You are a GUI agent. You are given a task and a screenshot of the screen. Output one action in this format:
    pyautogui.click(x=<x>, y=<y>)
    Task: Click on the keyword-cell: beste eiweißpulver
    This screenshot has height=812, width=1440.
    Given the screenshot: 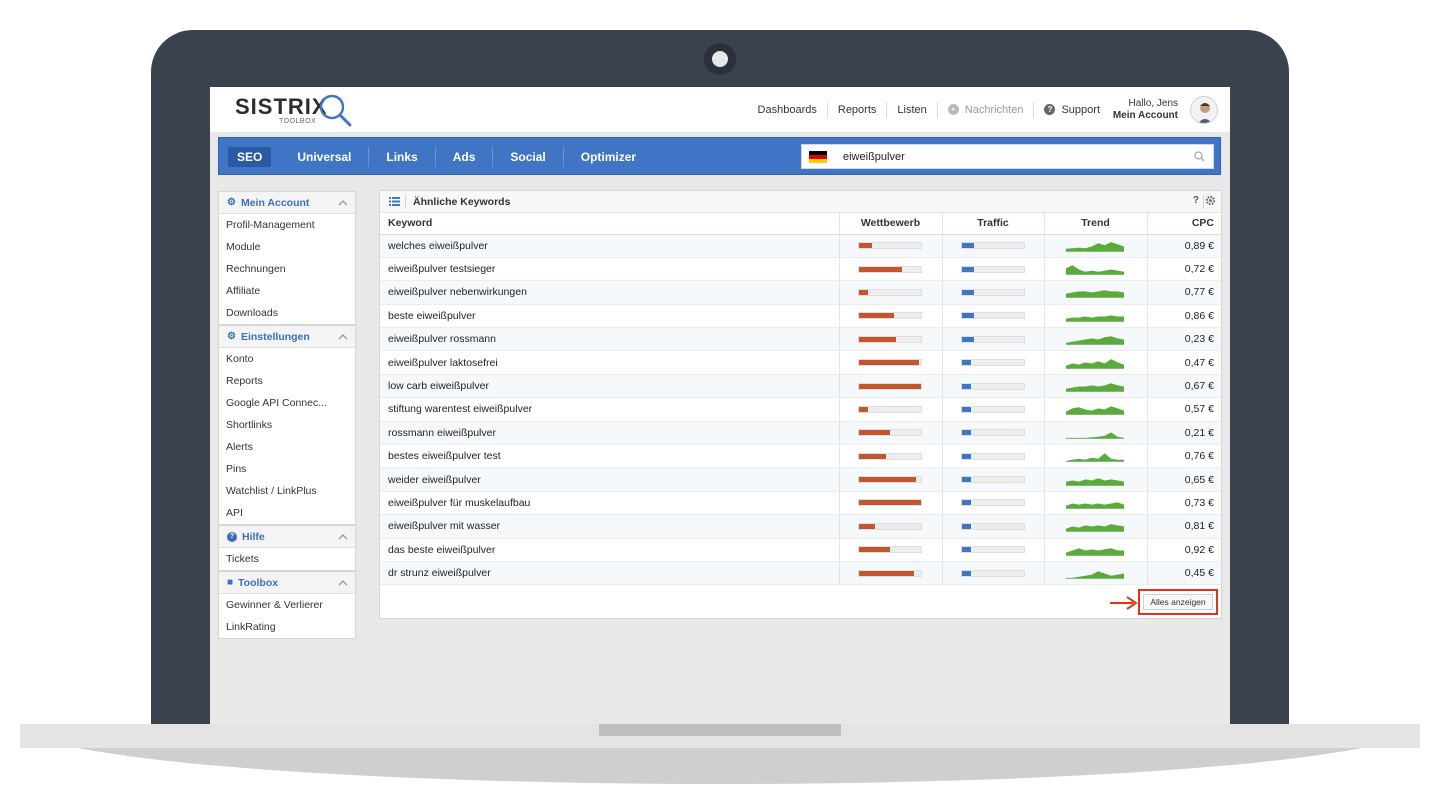 What is the action you would take?
    pyautogui.click(x=609, y=316)
    